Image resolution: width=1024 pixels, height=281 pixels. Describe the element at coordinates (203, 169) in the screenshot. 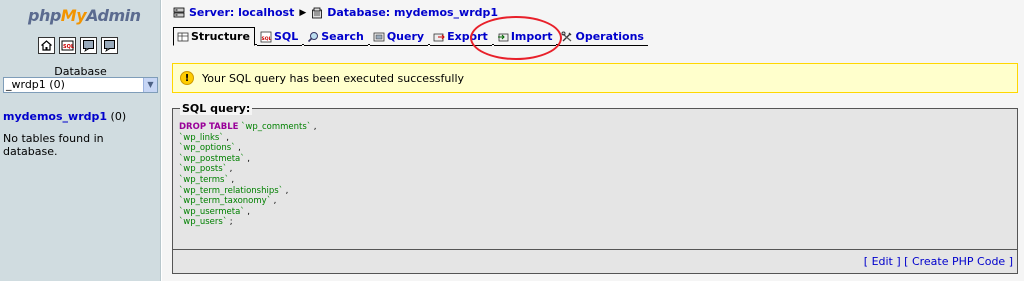

I see `sql-identifier: `wp_posts`` at that location.